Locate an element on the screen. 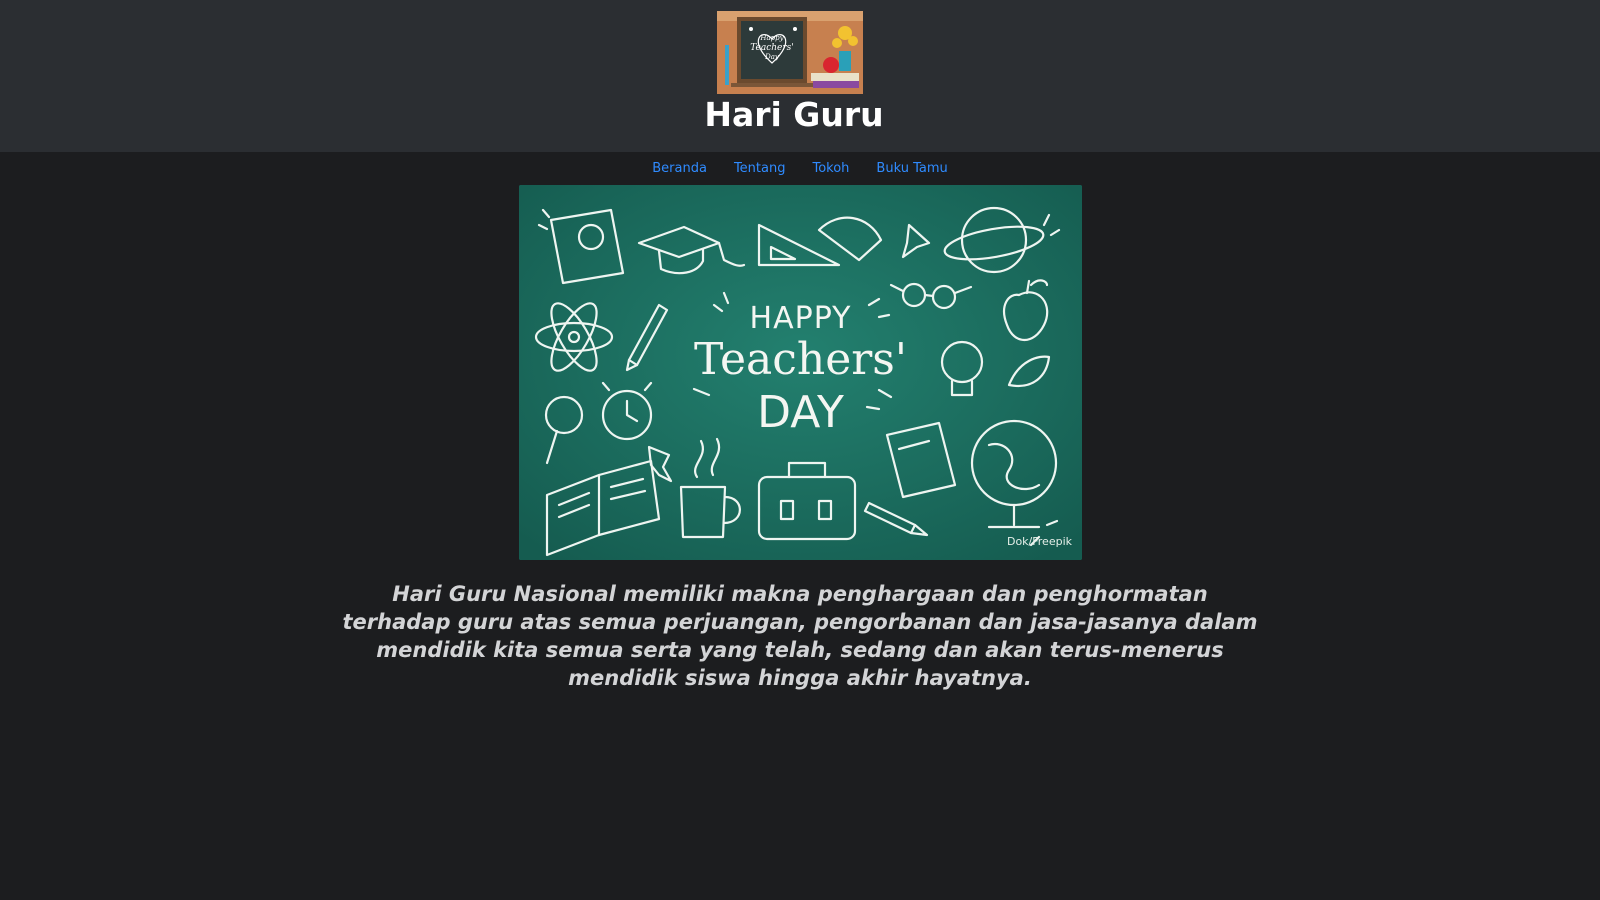 This screenshot has height=900, width=1600. hero-line-day: DAY is located at coordinates (800, 412).